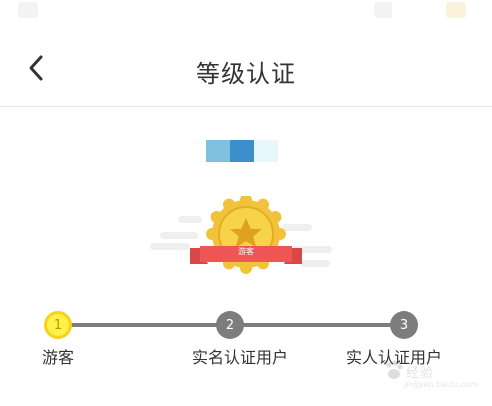 This screenshot has width=492, height=406. I want to click on step-2-indicator: 2, so click(230, 325).